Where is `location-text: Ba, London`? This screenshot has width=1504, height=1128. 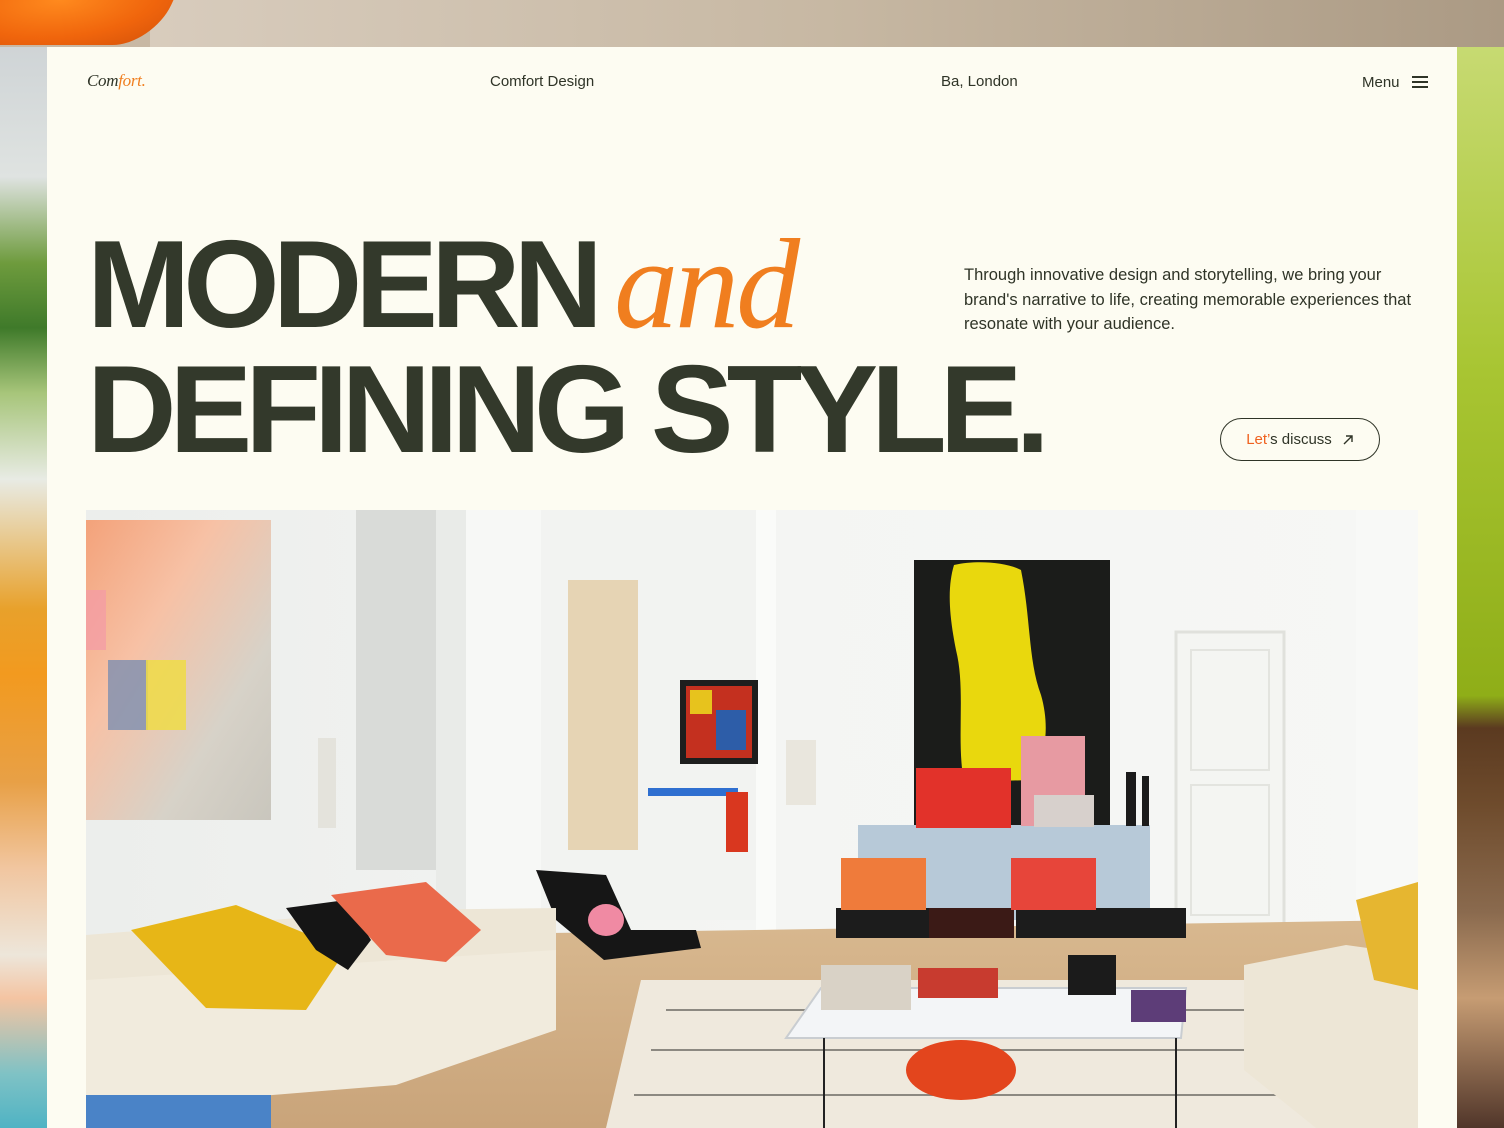
location-text: Ba, London is located at coordinates (979, 81).